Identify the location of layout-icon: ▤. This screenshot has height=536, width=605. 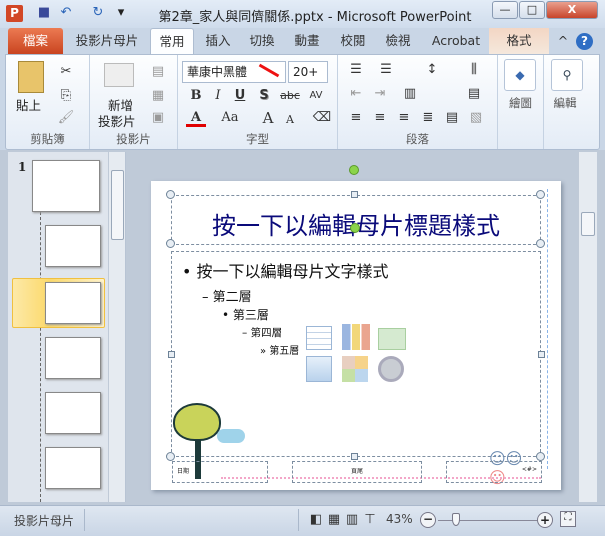
(158, 72).